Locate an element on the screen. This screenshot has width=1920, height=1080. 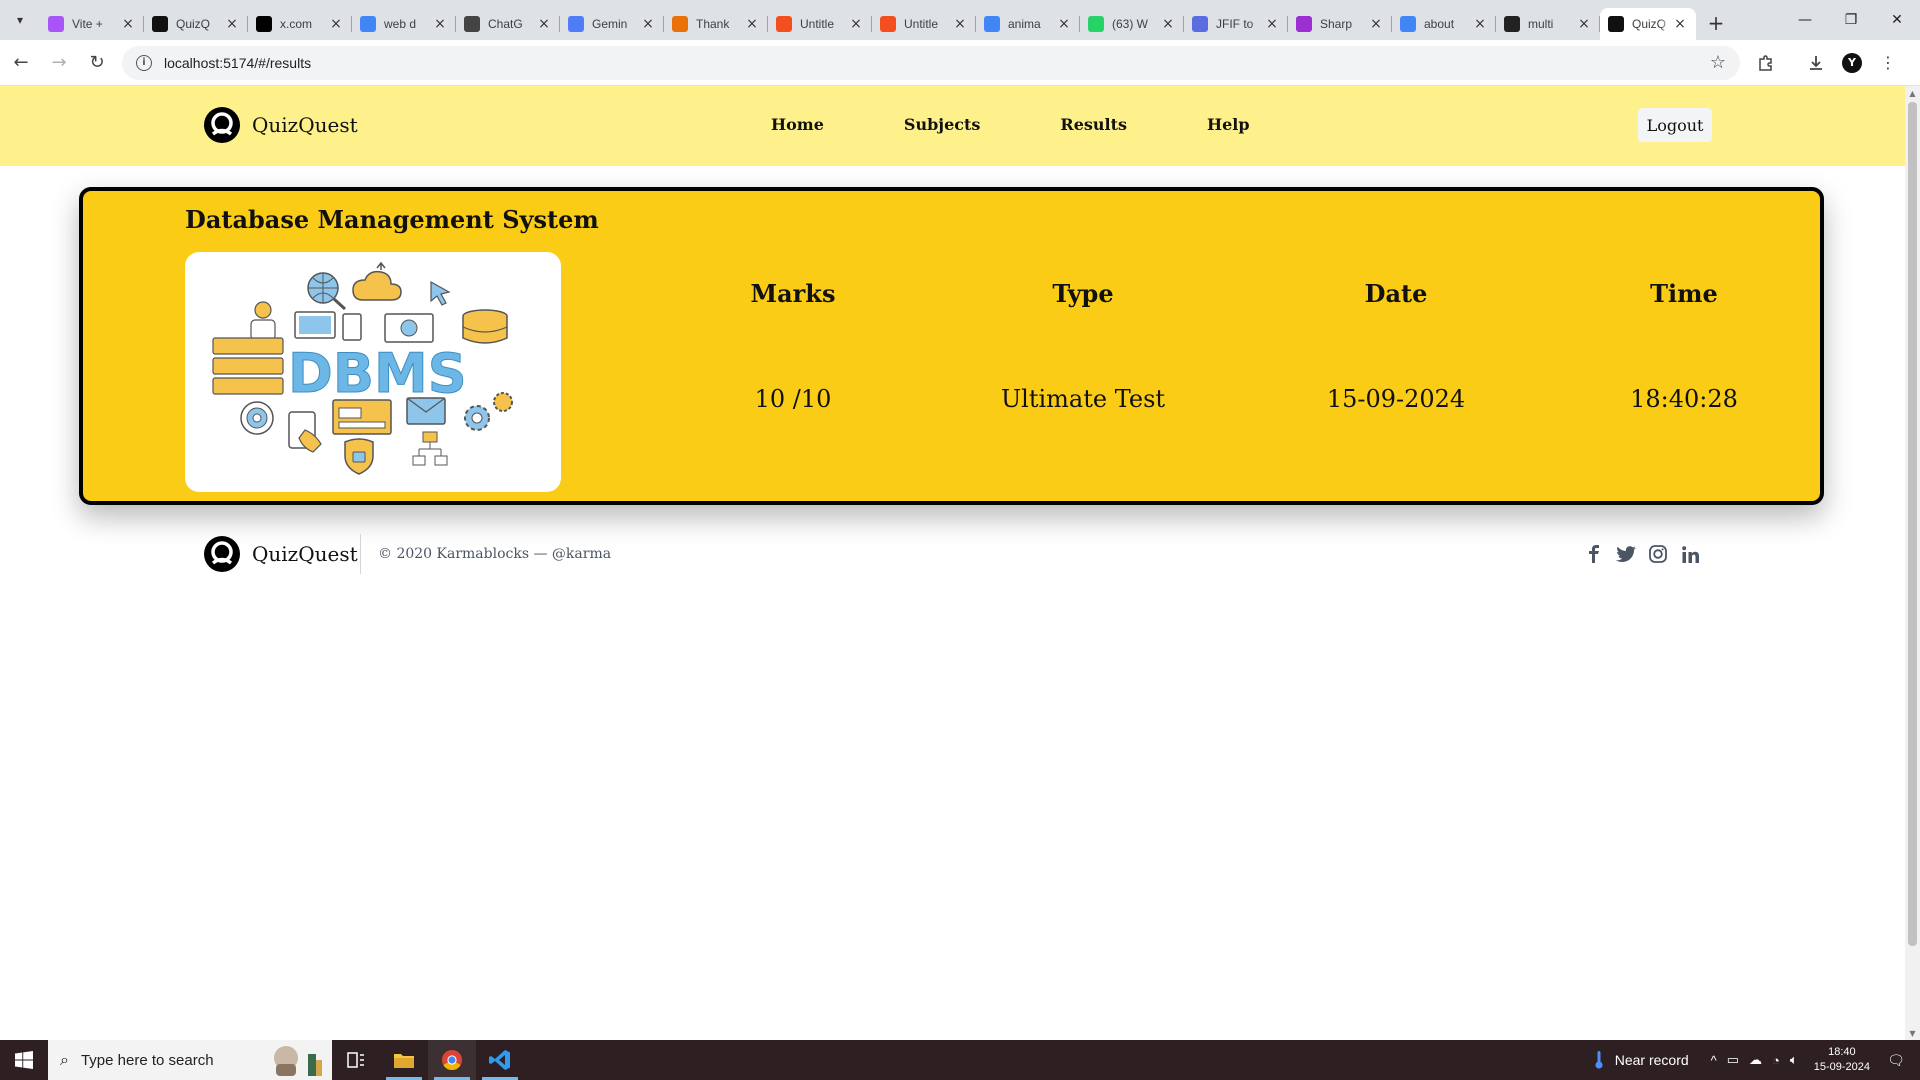
time-value: 18:40:28 is located at coordinates (1684, 399).